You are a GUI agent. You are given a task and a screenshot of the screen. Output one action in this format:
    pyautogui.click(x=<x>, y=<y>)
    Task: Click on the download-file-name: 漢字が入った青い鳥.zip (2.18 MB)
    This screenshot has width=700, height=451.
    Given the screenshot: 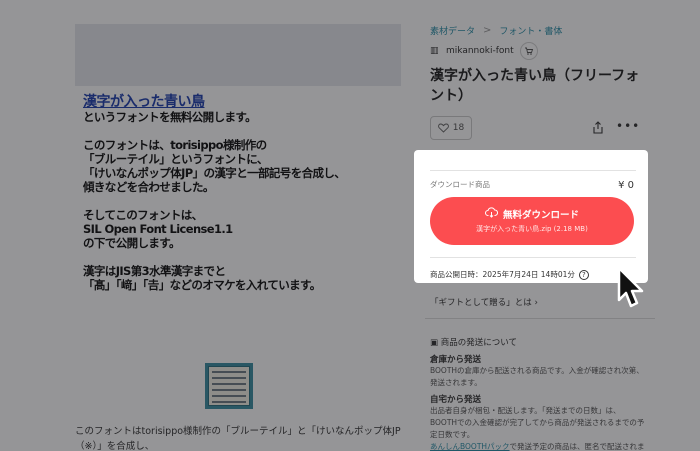 What is the action you would take?
    pyautogui.click(x=532, y=229)
    